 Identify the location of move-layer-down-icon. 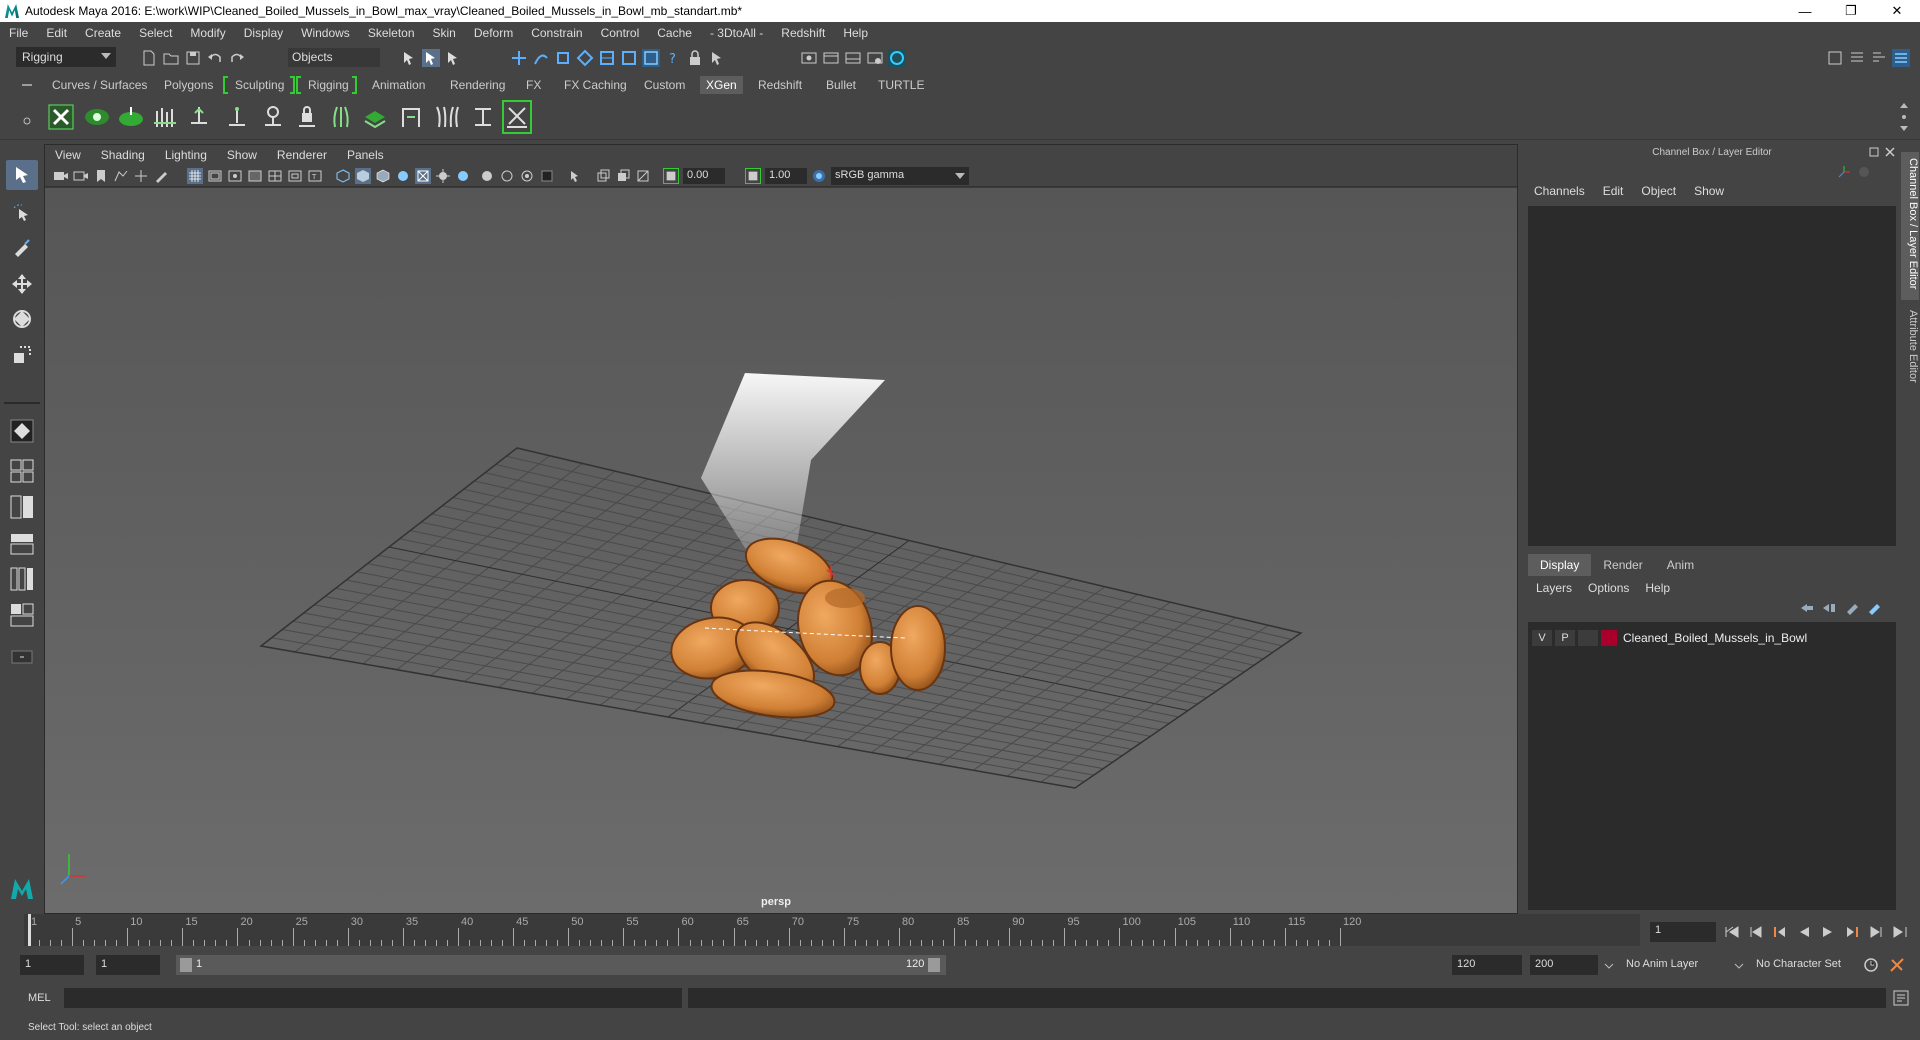
(1829, 608).